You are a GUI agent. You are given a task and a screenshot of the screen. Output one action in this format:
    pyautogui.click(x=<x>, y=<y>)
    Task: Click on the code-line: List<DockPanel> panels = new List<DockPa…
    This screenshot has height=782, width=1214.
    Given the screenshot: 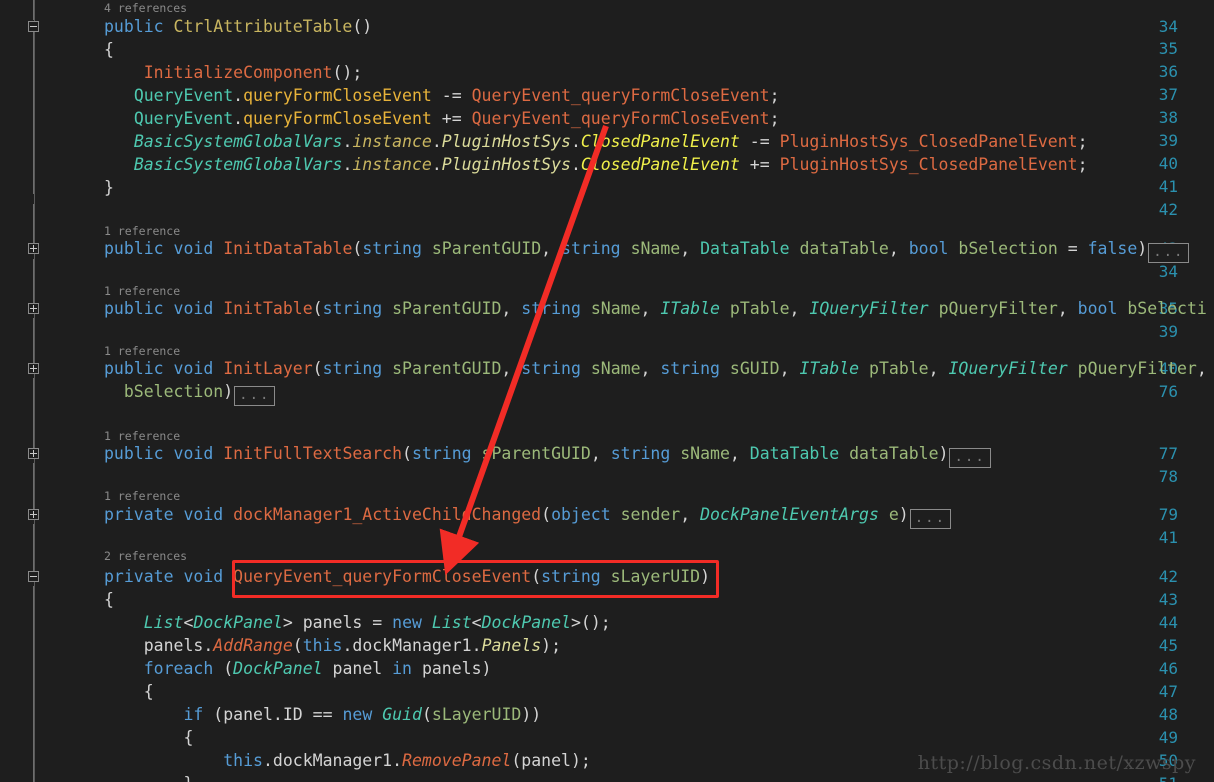 What is the action you would take?
    pyautogui.click(x=357, y=623)
    